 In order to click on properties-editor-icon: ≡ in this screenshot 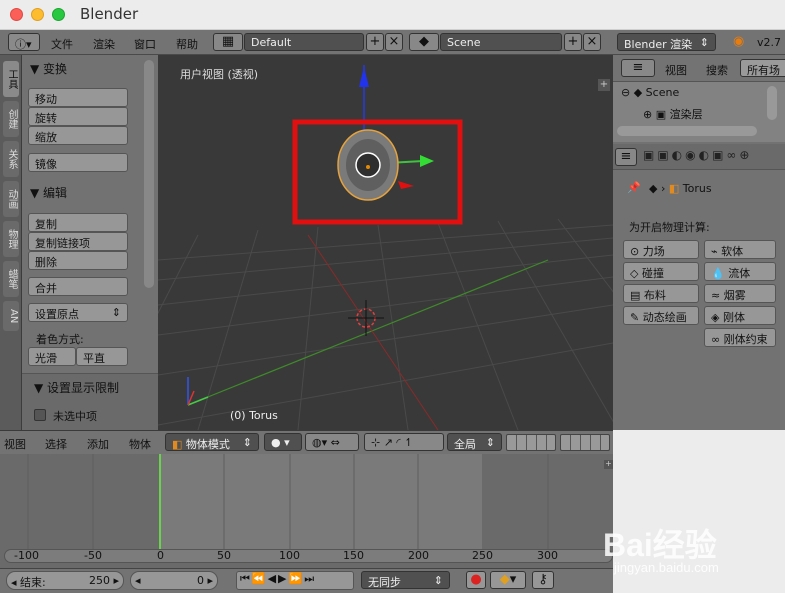, I will do `click(626, 157)`.